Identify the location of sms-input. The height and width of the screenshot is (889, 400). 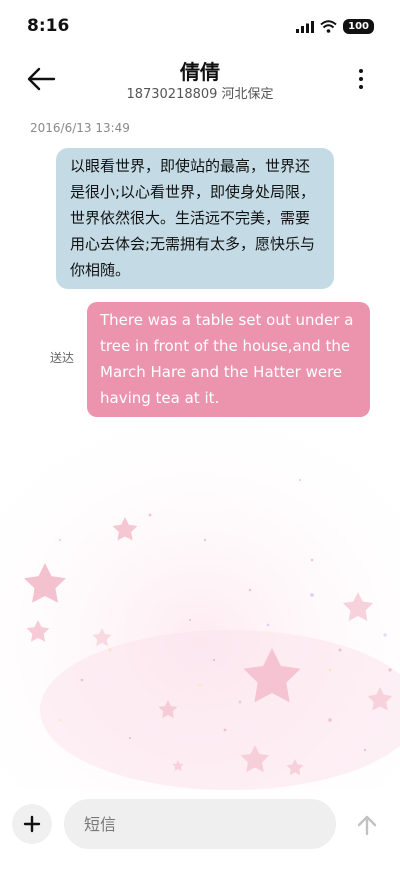
(200, 824).